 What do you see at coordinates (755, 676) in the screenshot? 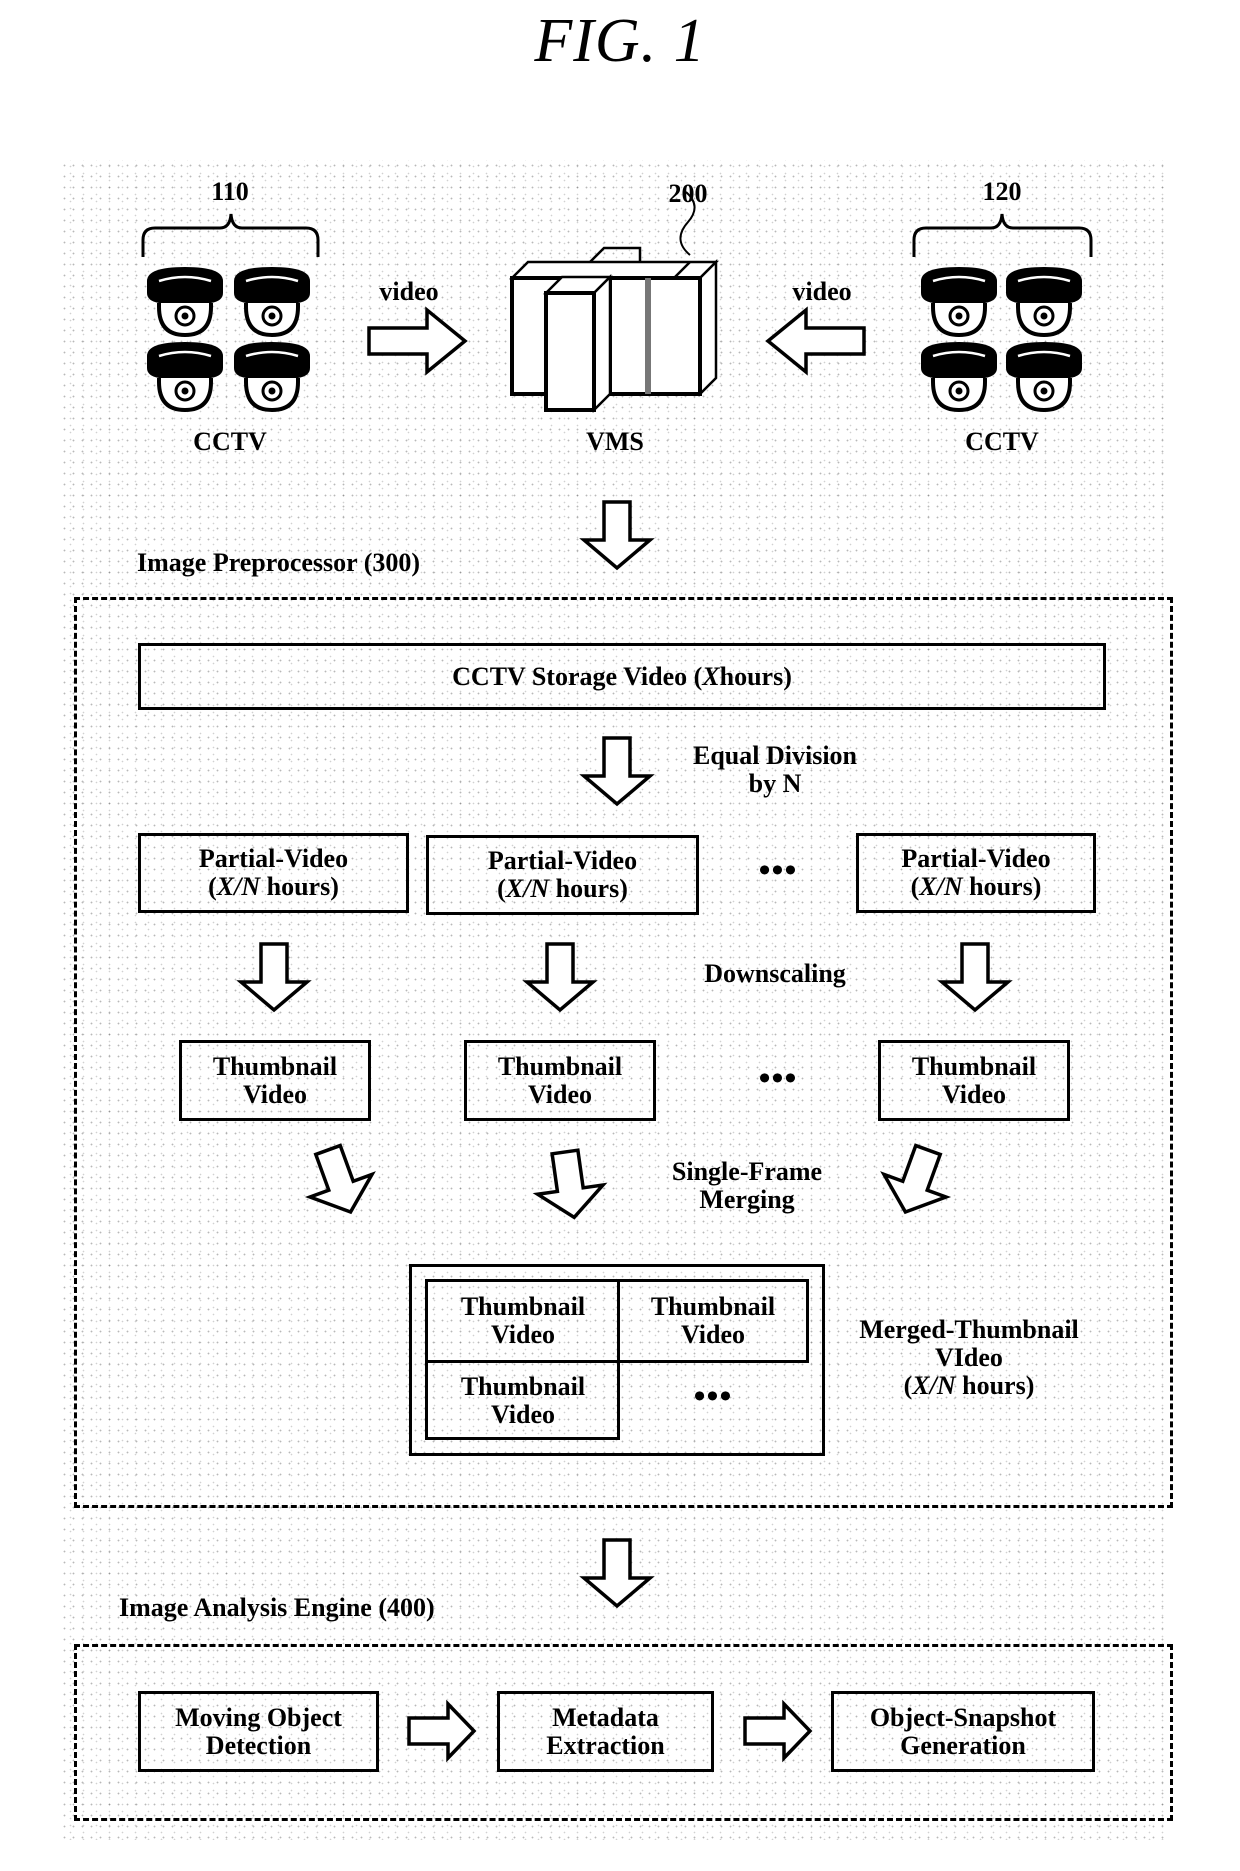
I see `storage-suffix: hours)` at bounding box center [755, 676].